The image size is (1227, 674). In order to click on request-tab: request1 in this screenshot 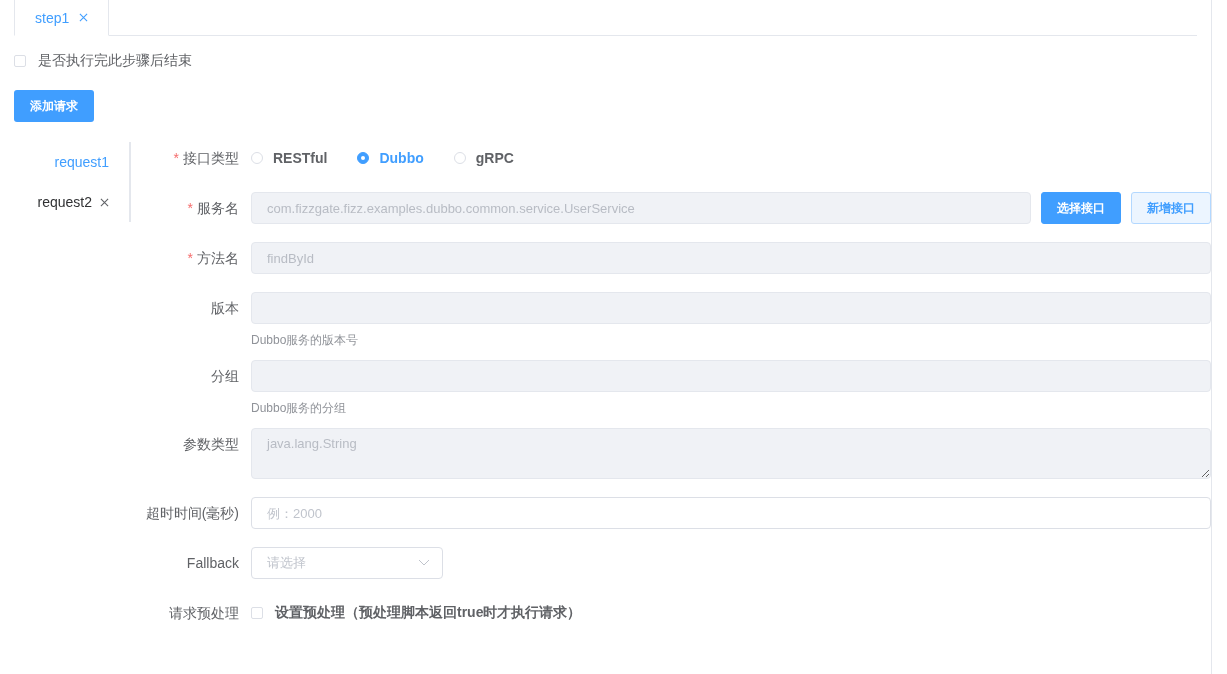, I will do `click(81, 162)`.